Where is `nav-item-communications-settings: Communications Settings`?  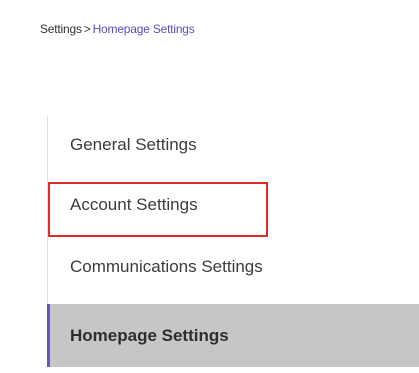
nav-item-communications-settings: Communications Settings is located at coordinates (233, 267).